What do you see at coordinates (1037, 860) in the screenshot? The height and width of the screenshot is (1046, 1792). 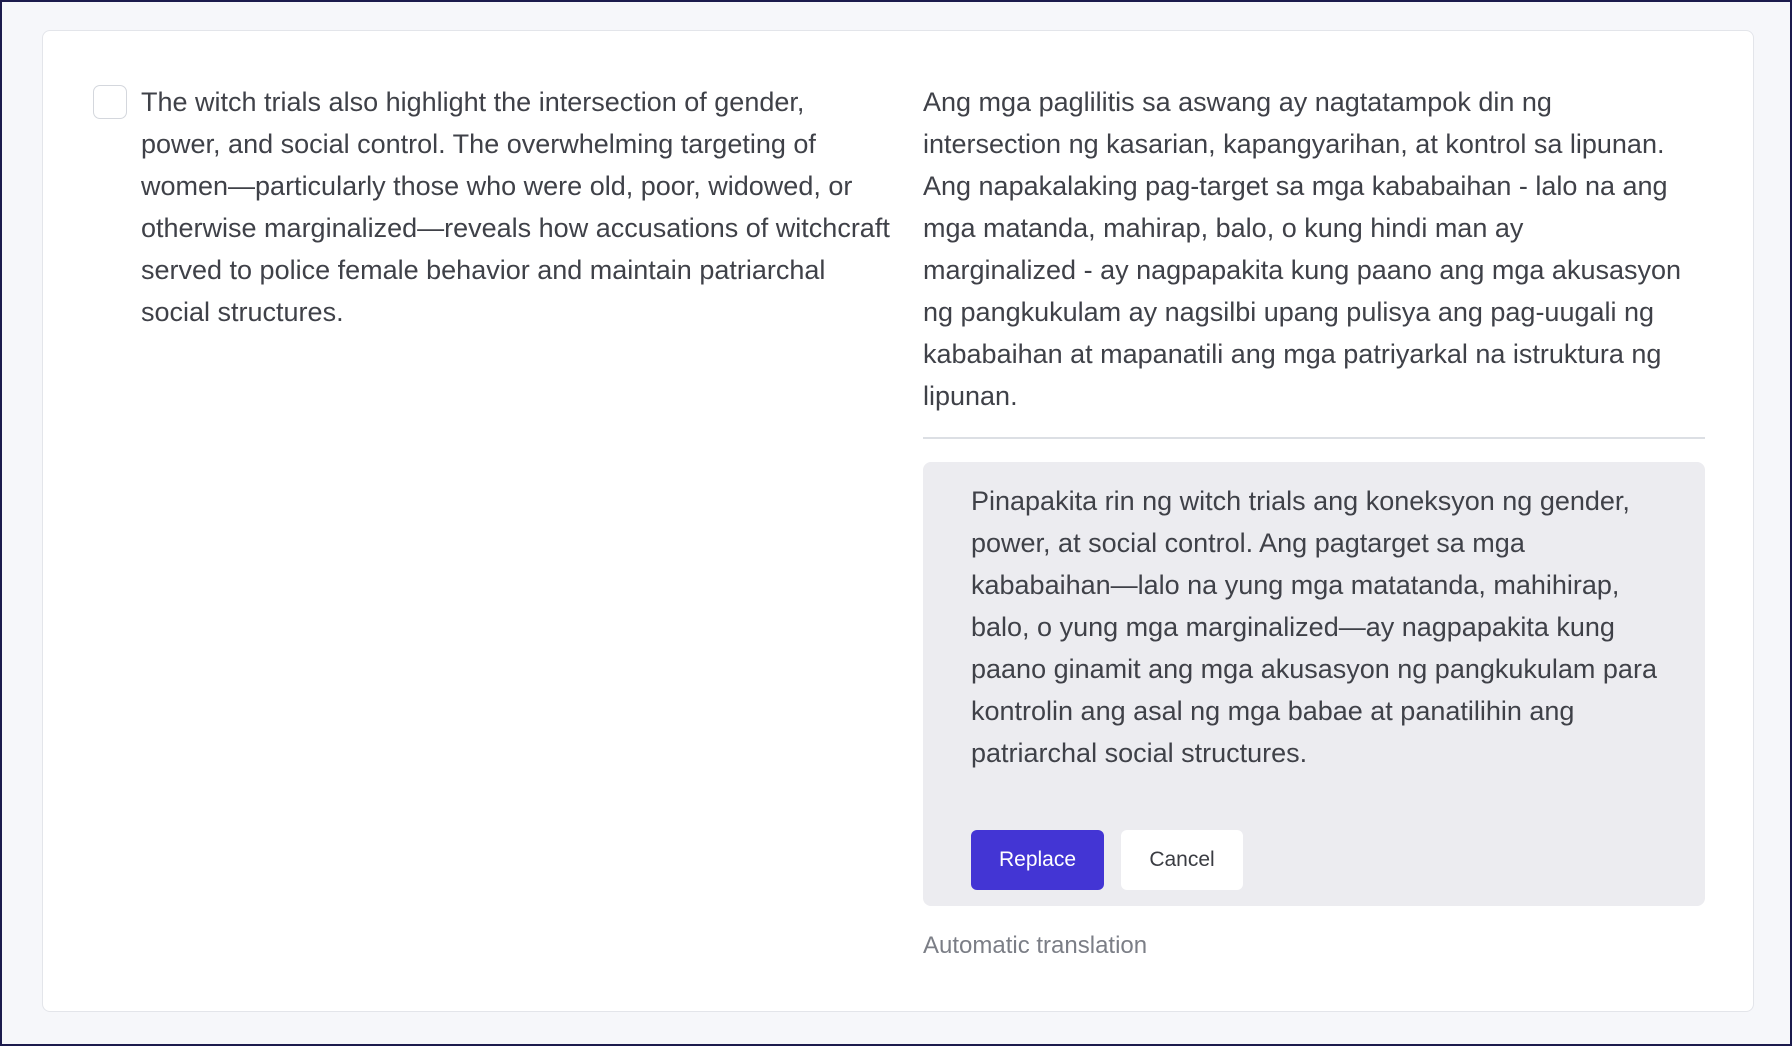 I see `replace-button: Replace` at bounding box center [1037, 860].